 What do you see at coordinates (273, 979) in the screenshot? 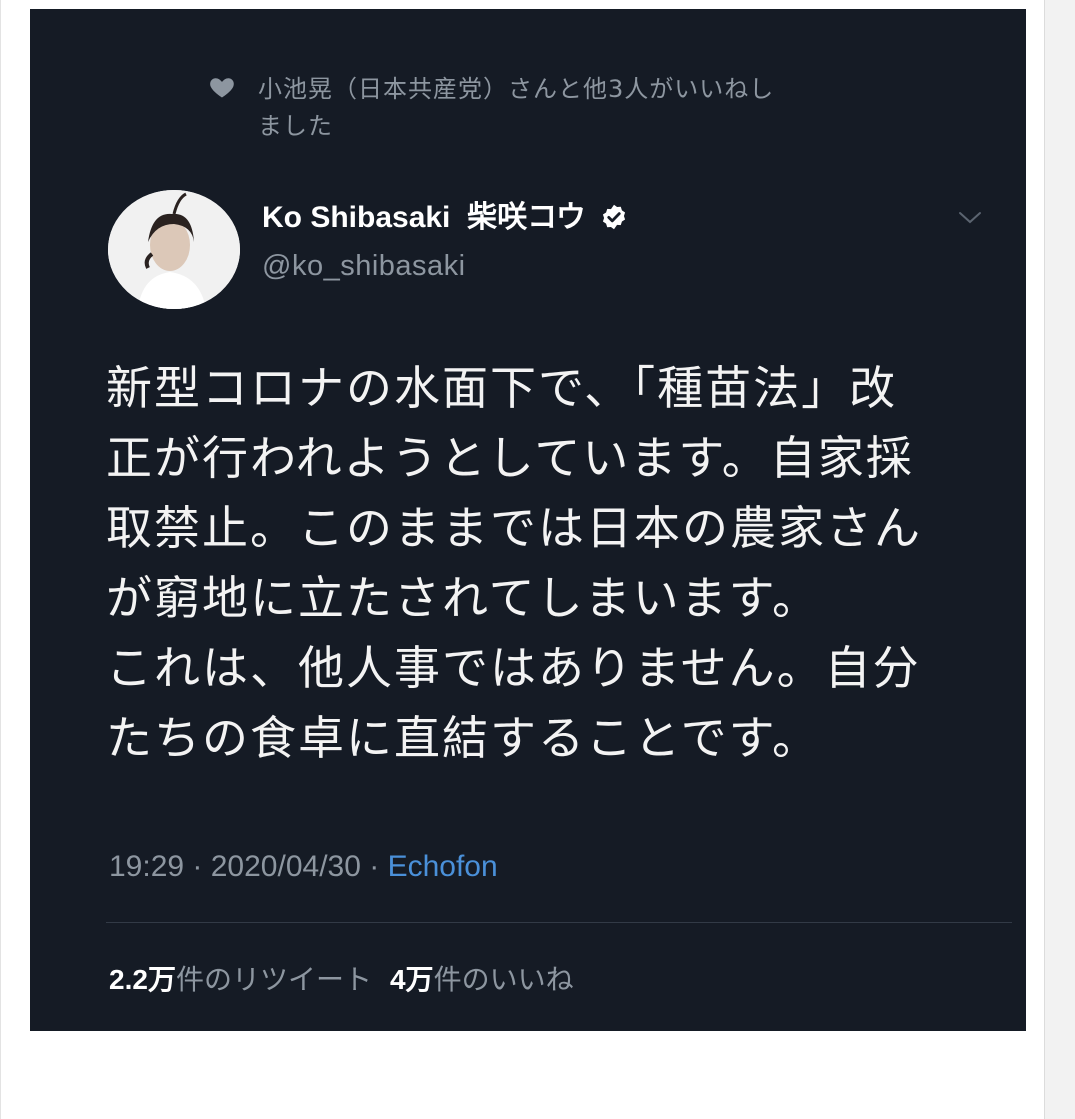
I see `retweet-label: 件のリツイート` at bounding box center [273, 979].